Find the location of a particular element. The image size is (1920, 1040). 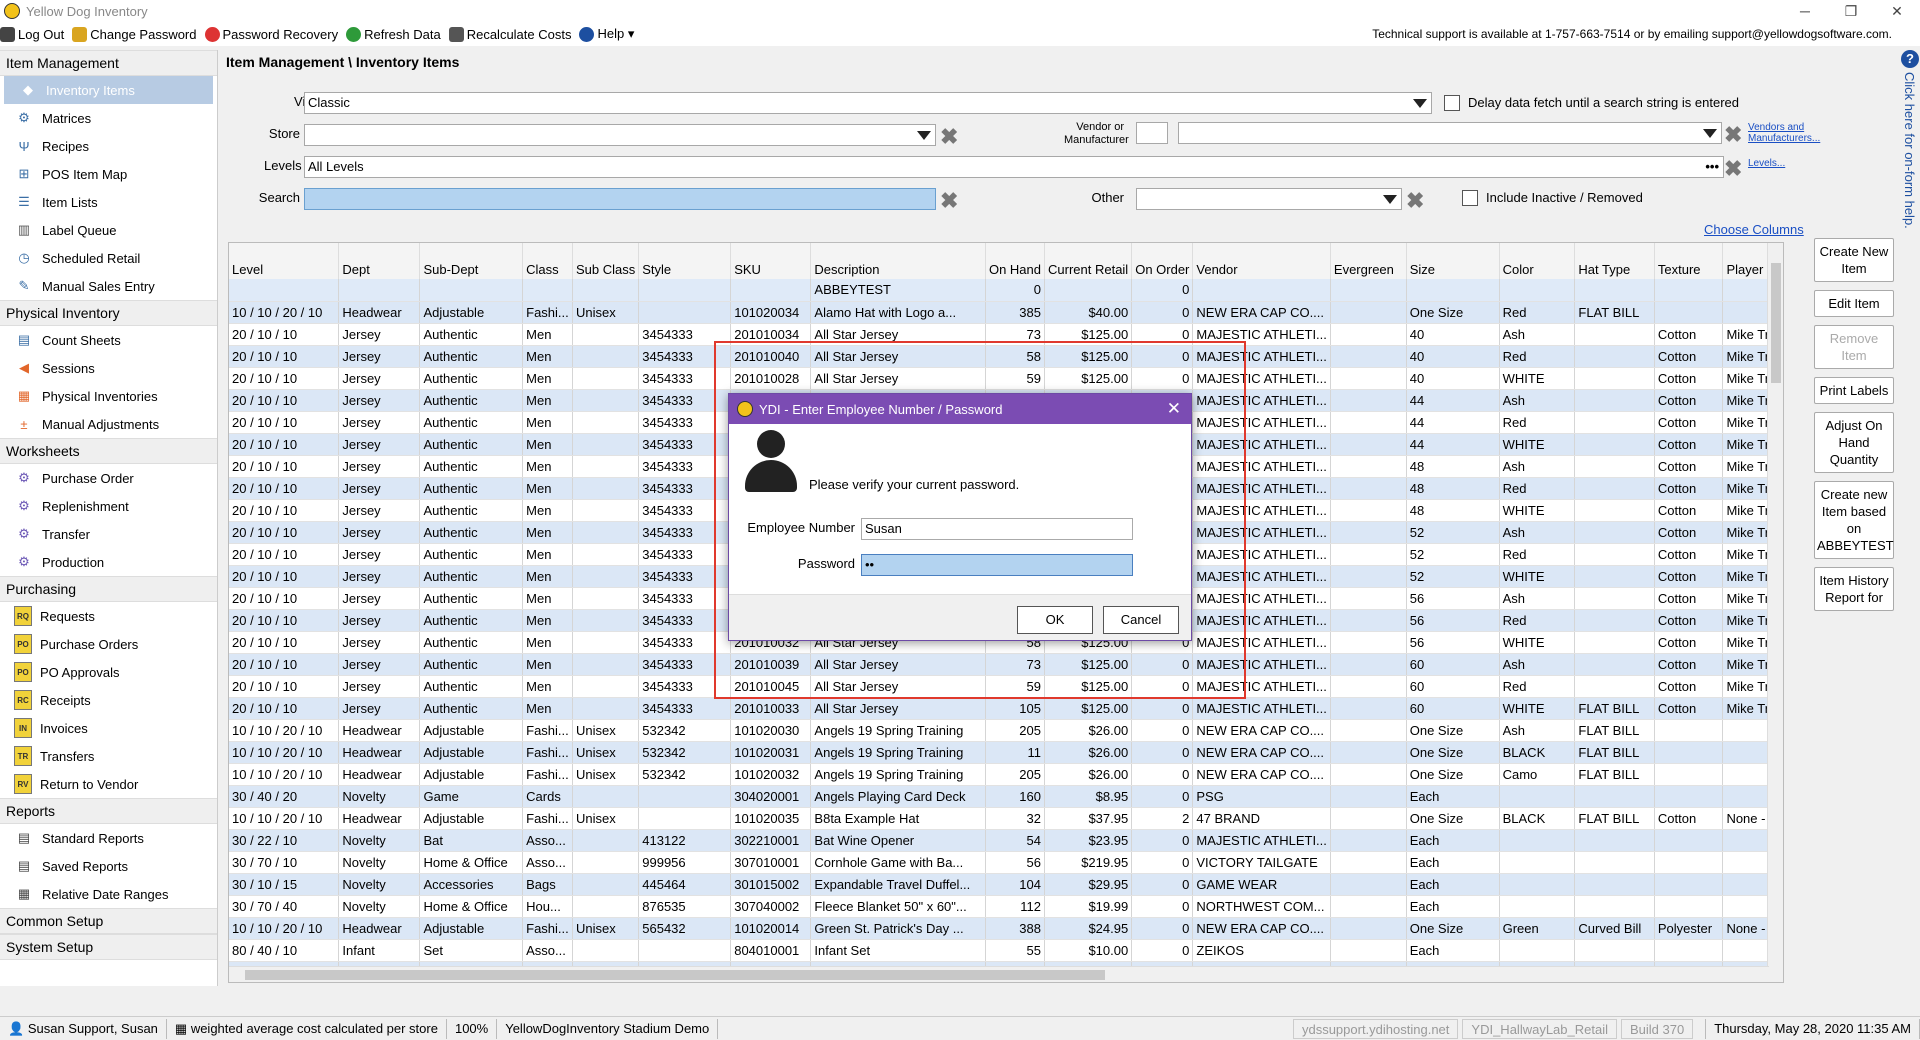

vendor-code-input is located at coordinates (1152, 133).